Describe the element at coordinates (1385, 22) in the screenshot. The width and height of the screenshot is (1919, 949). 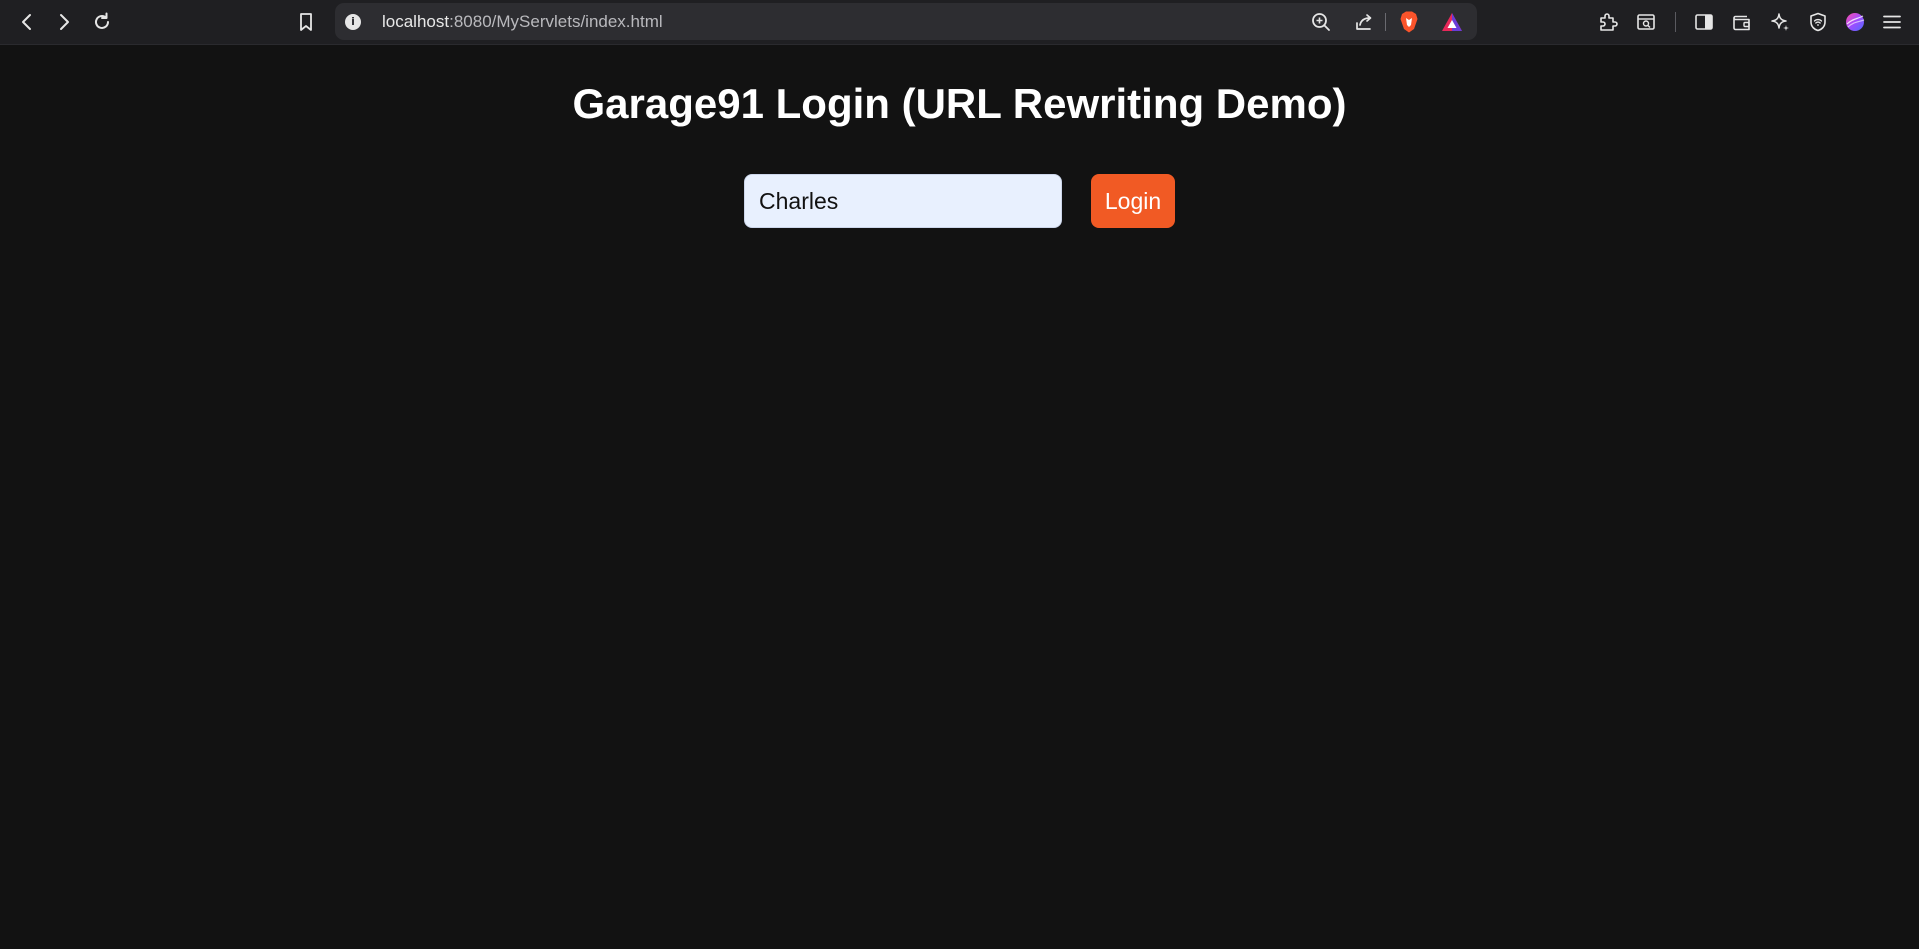
I see `address-divider` at that location.